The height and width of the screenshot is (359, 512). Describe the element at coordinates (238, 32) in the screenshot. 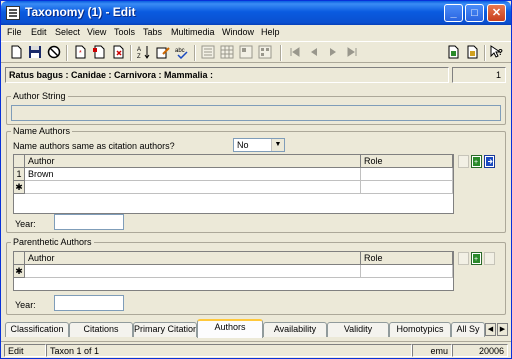

I see `menu-window: Window` at that location.